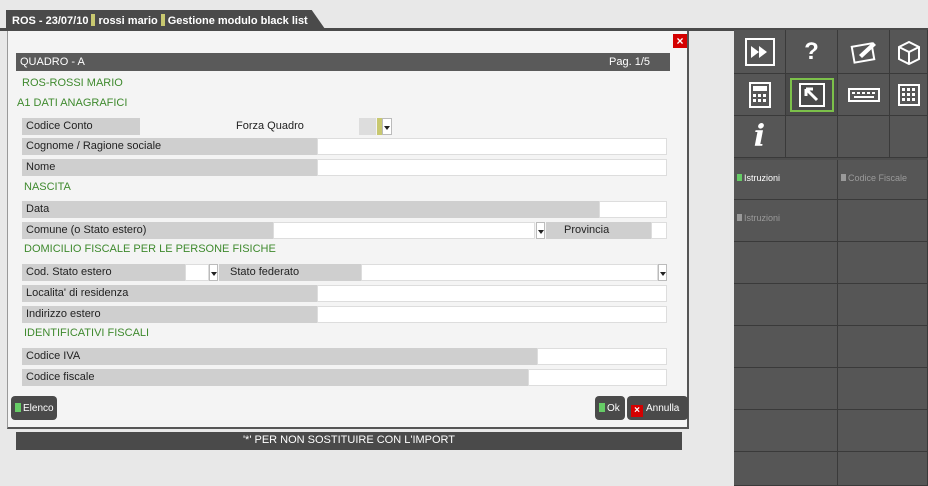  I want to click on indirizzo-label: Indirizzo estero, so click(63, 314).